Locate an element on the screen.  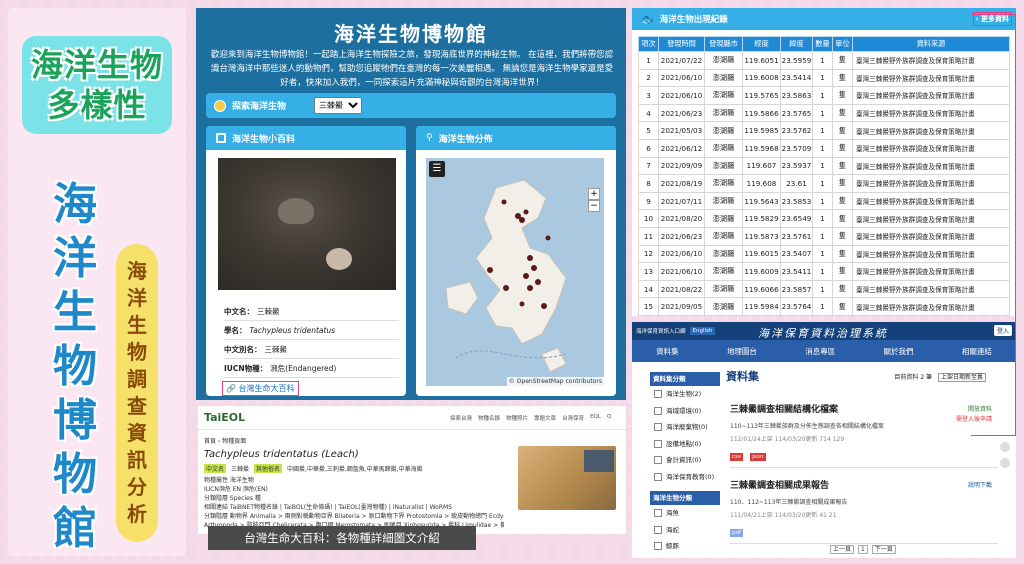
taieol-nav-item: 專題文章 is located at coordinates (545, 418).